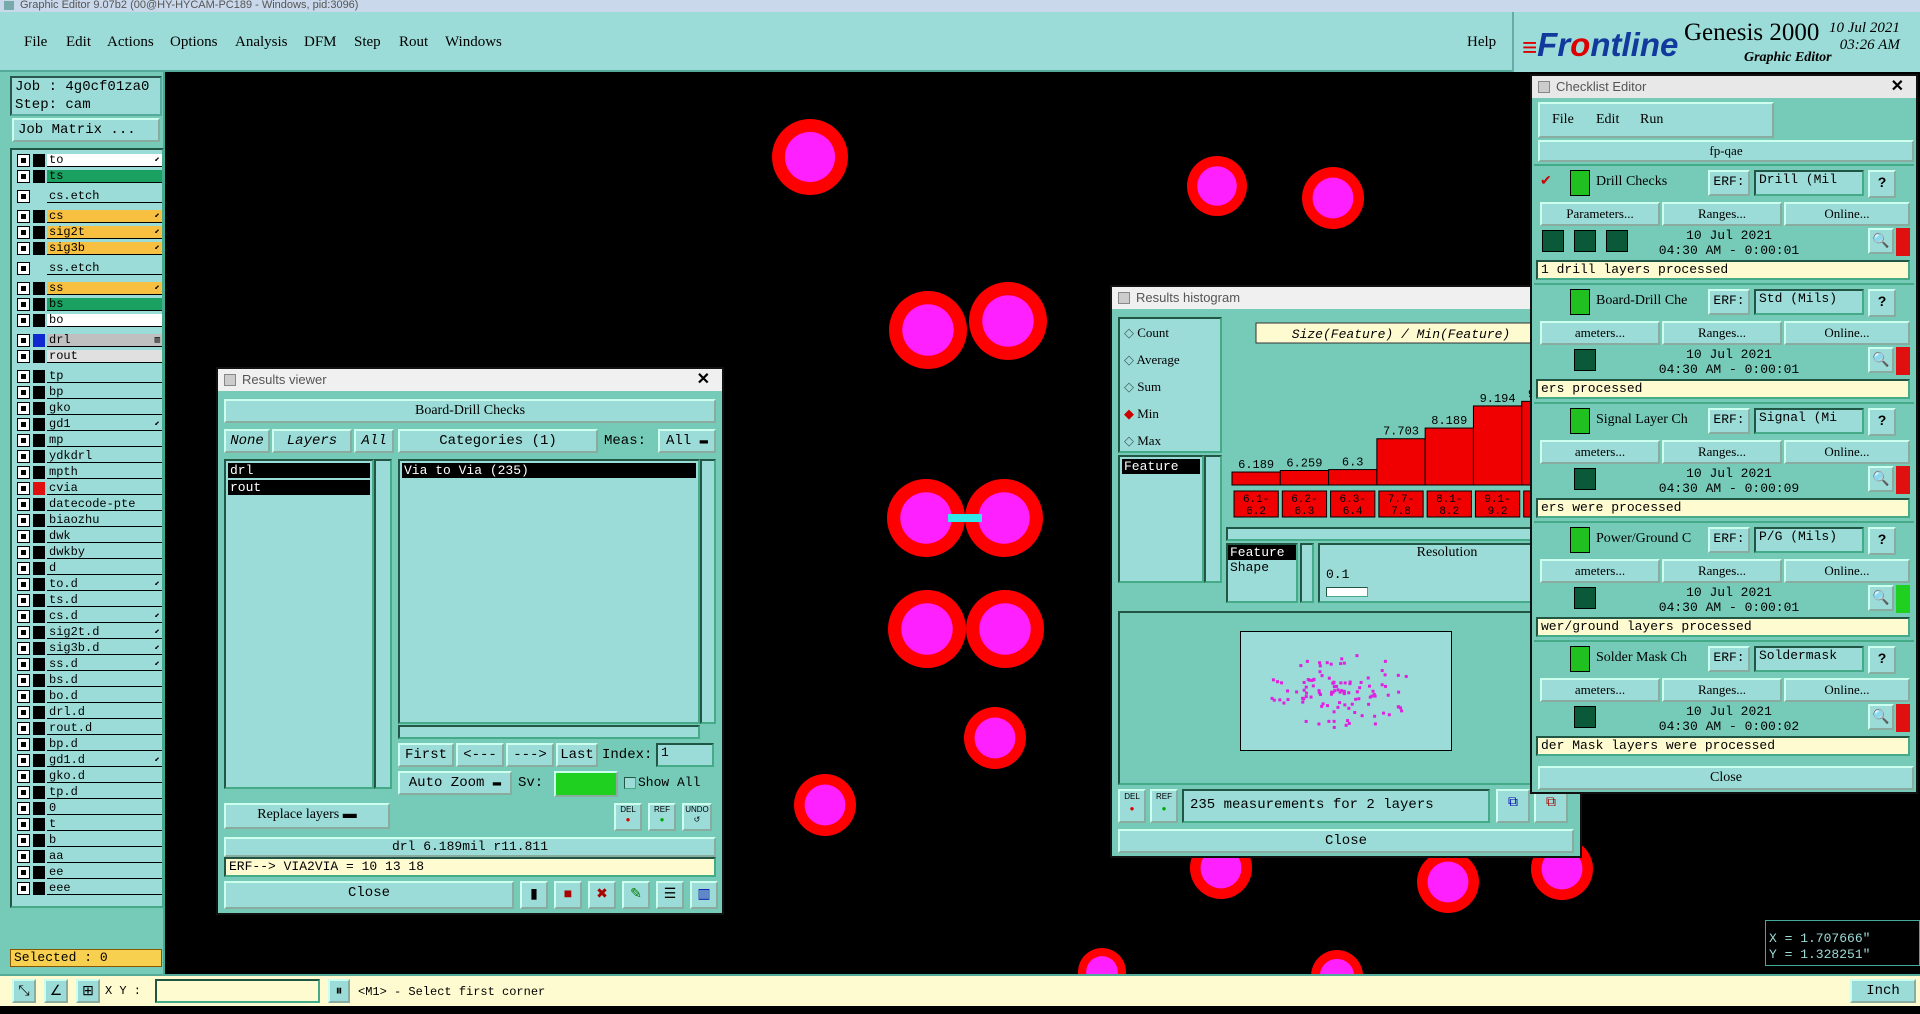 This screenshot has width=1920, height=1014. I want to click on feature-scrollbar, so click(1213, 519).